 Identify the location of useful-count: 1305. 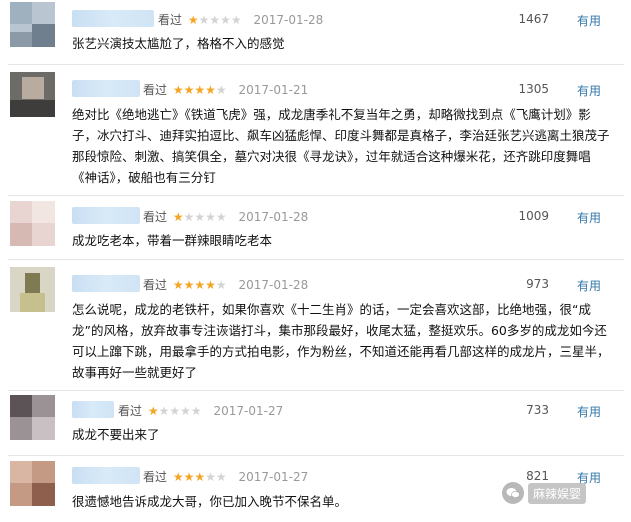
(533, 89).